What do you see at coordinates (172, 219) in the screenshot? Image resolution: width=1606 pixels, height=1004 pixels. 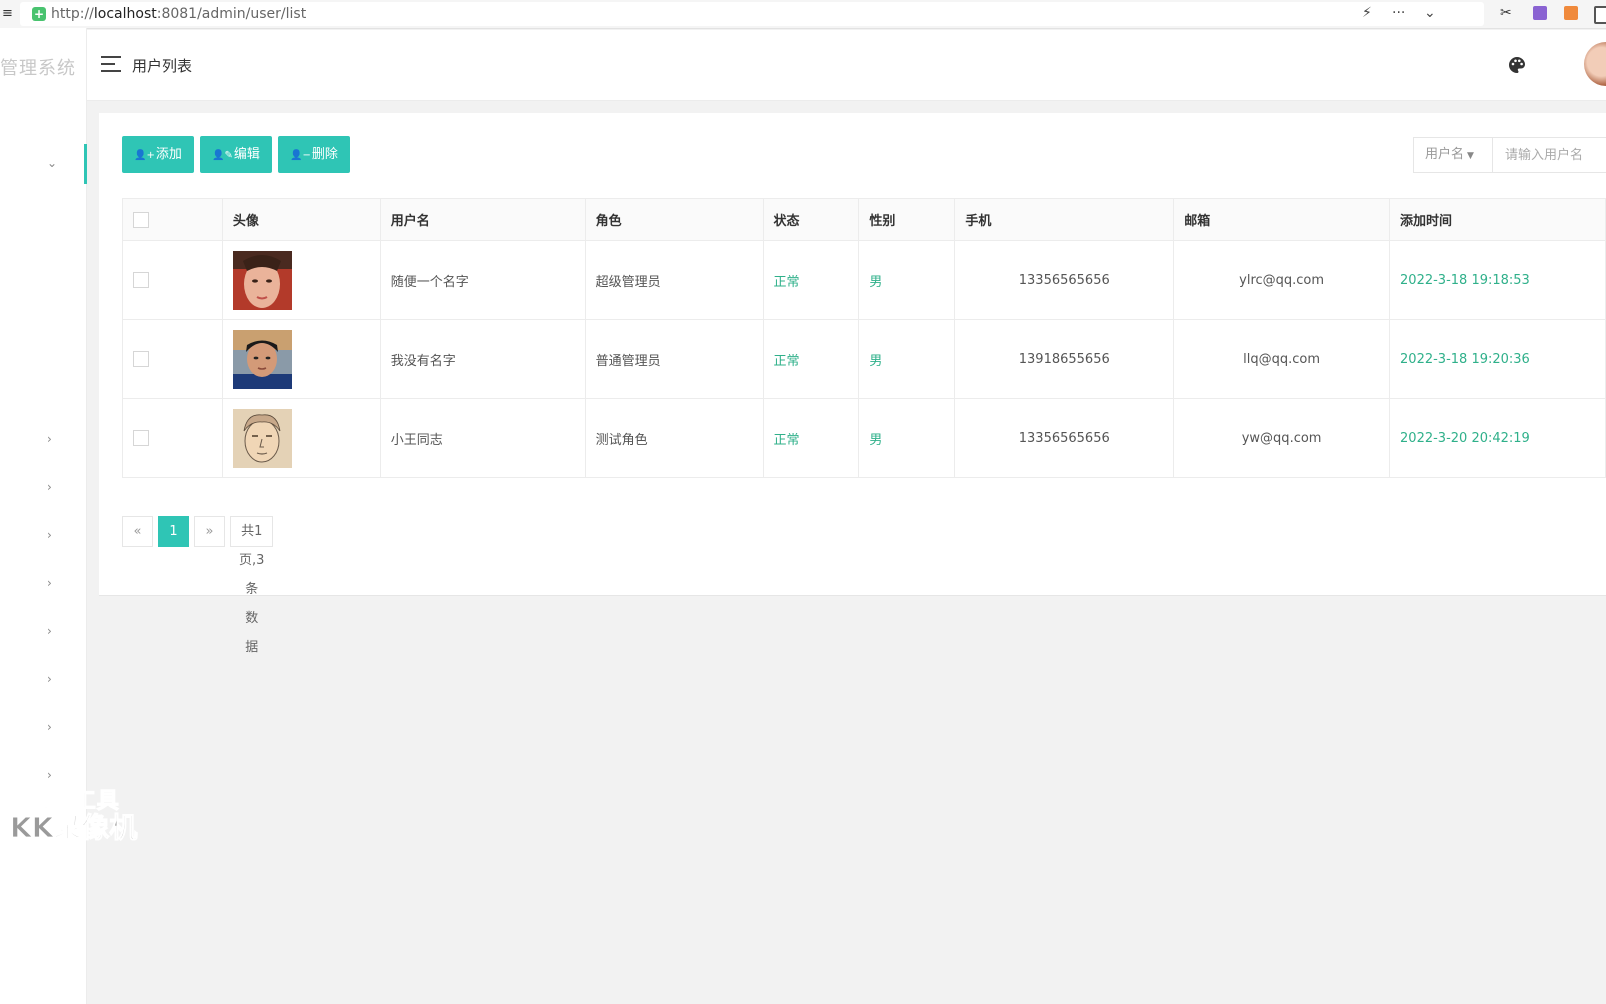 I see `select-all-cell` at bounding box center [172, 219].